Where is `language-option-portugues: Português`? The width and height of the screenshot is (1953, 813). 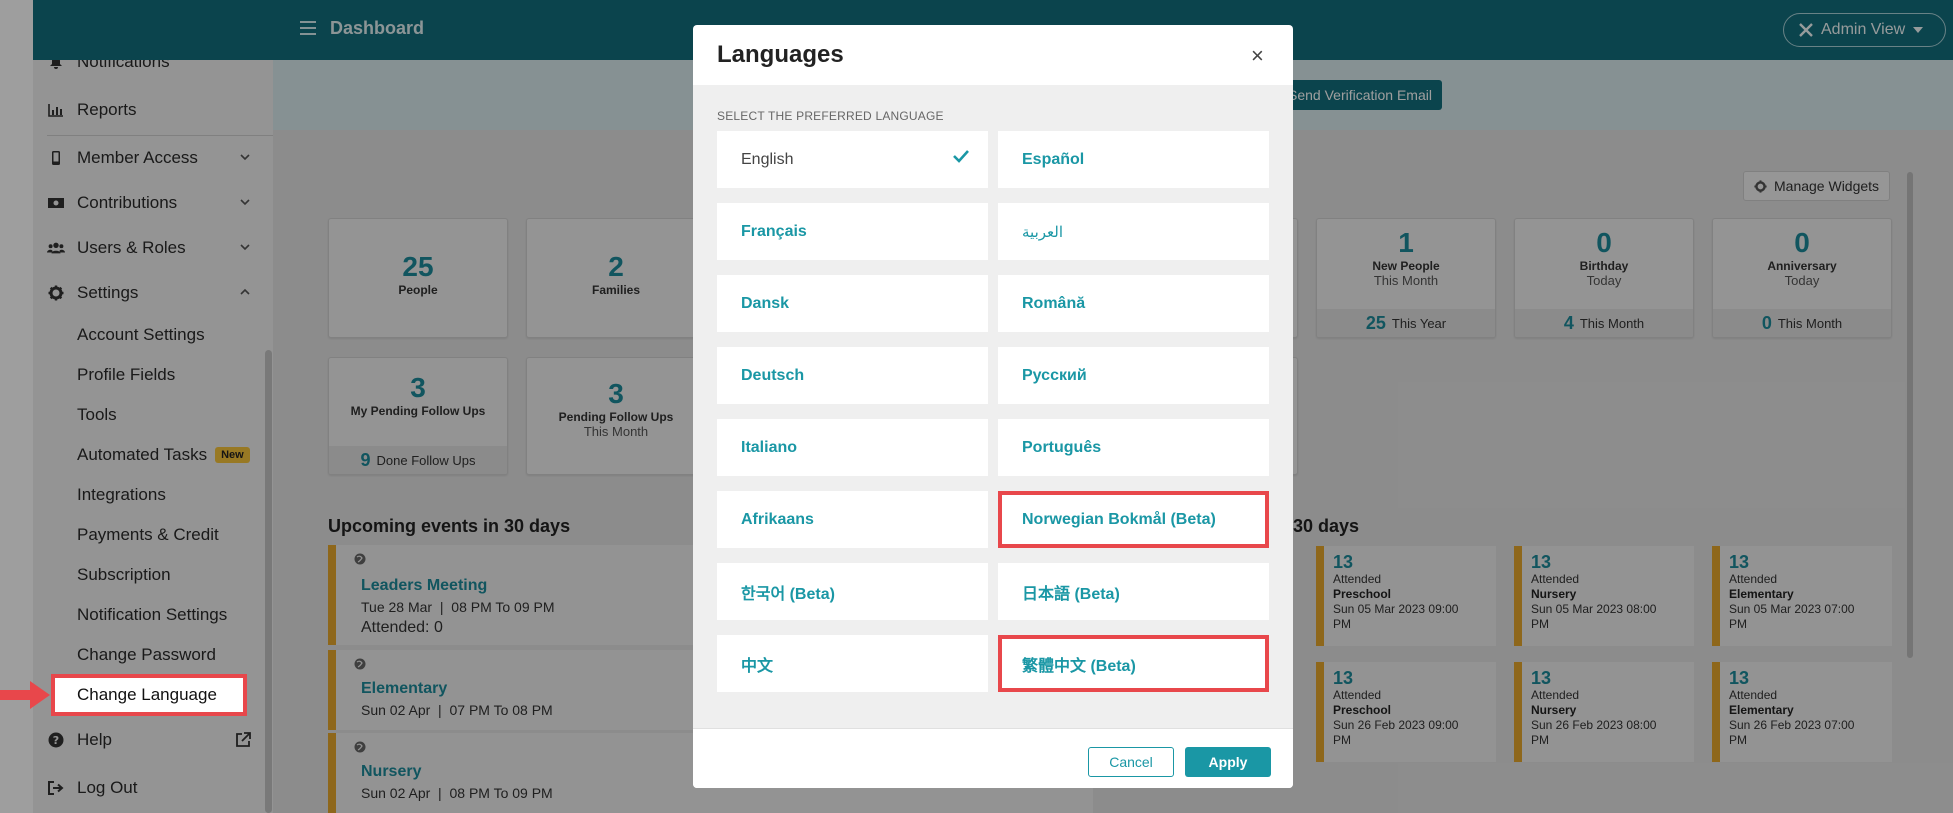 language-option-portugues: Português is located at coordinates (1133, 447).